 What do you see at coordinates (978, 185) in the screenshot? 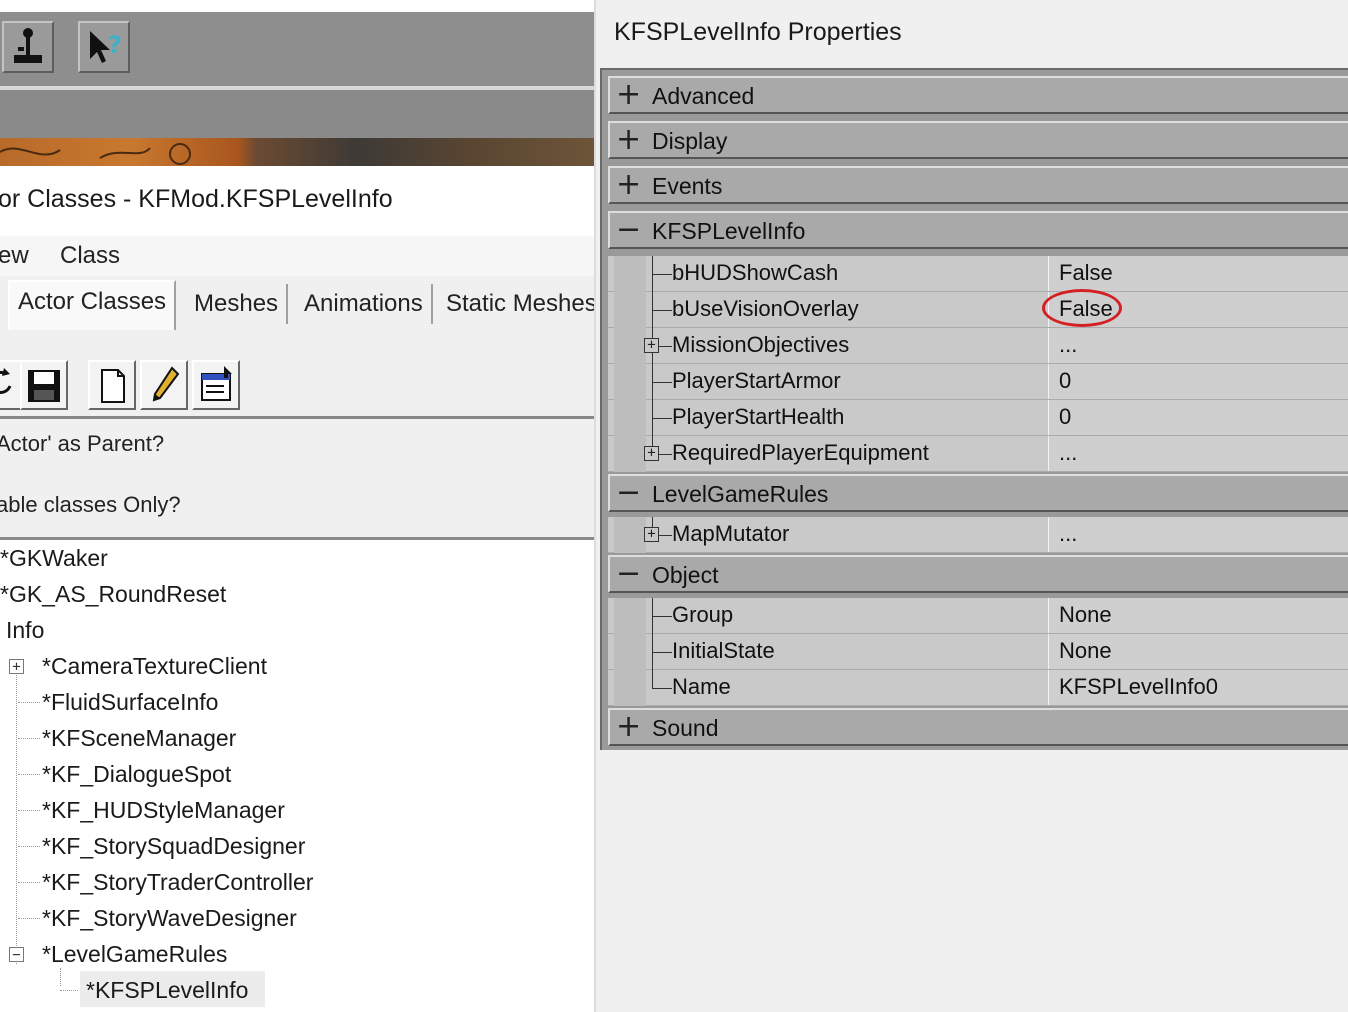
I see `category-events: + Events` at bounding box center [978, 185].